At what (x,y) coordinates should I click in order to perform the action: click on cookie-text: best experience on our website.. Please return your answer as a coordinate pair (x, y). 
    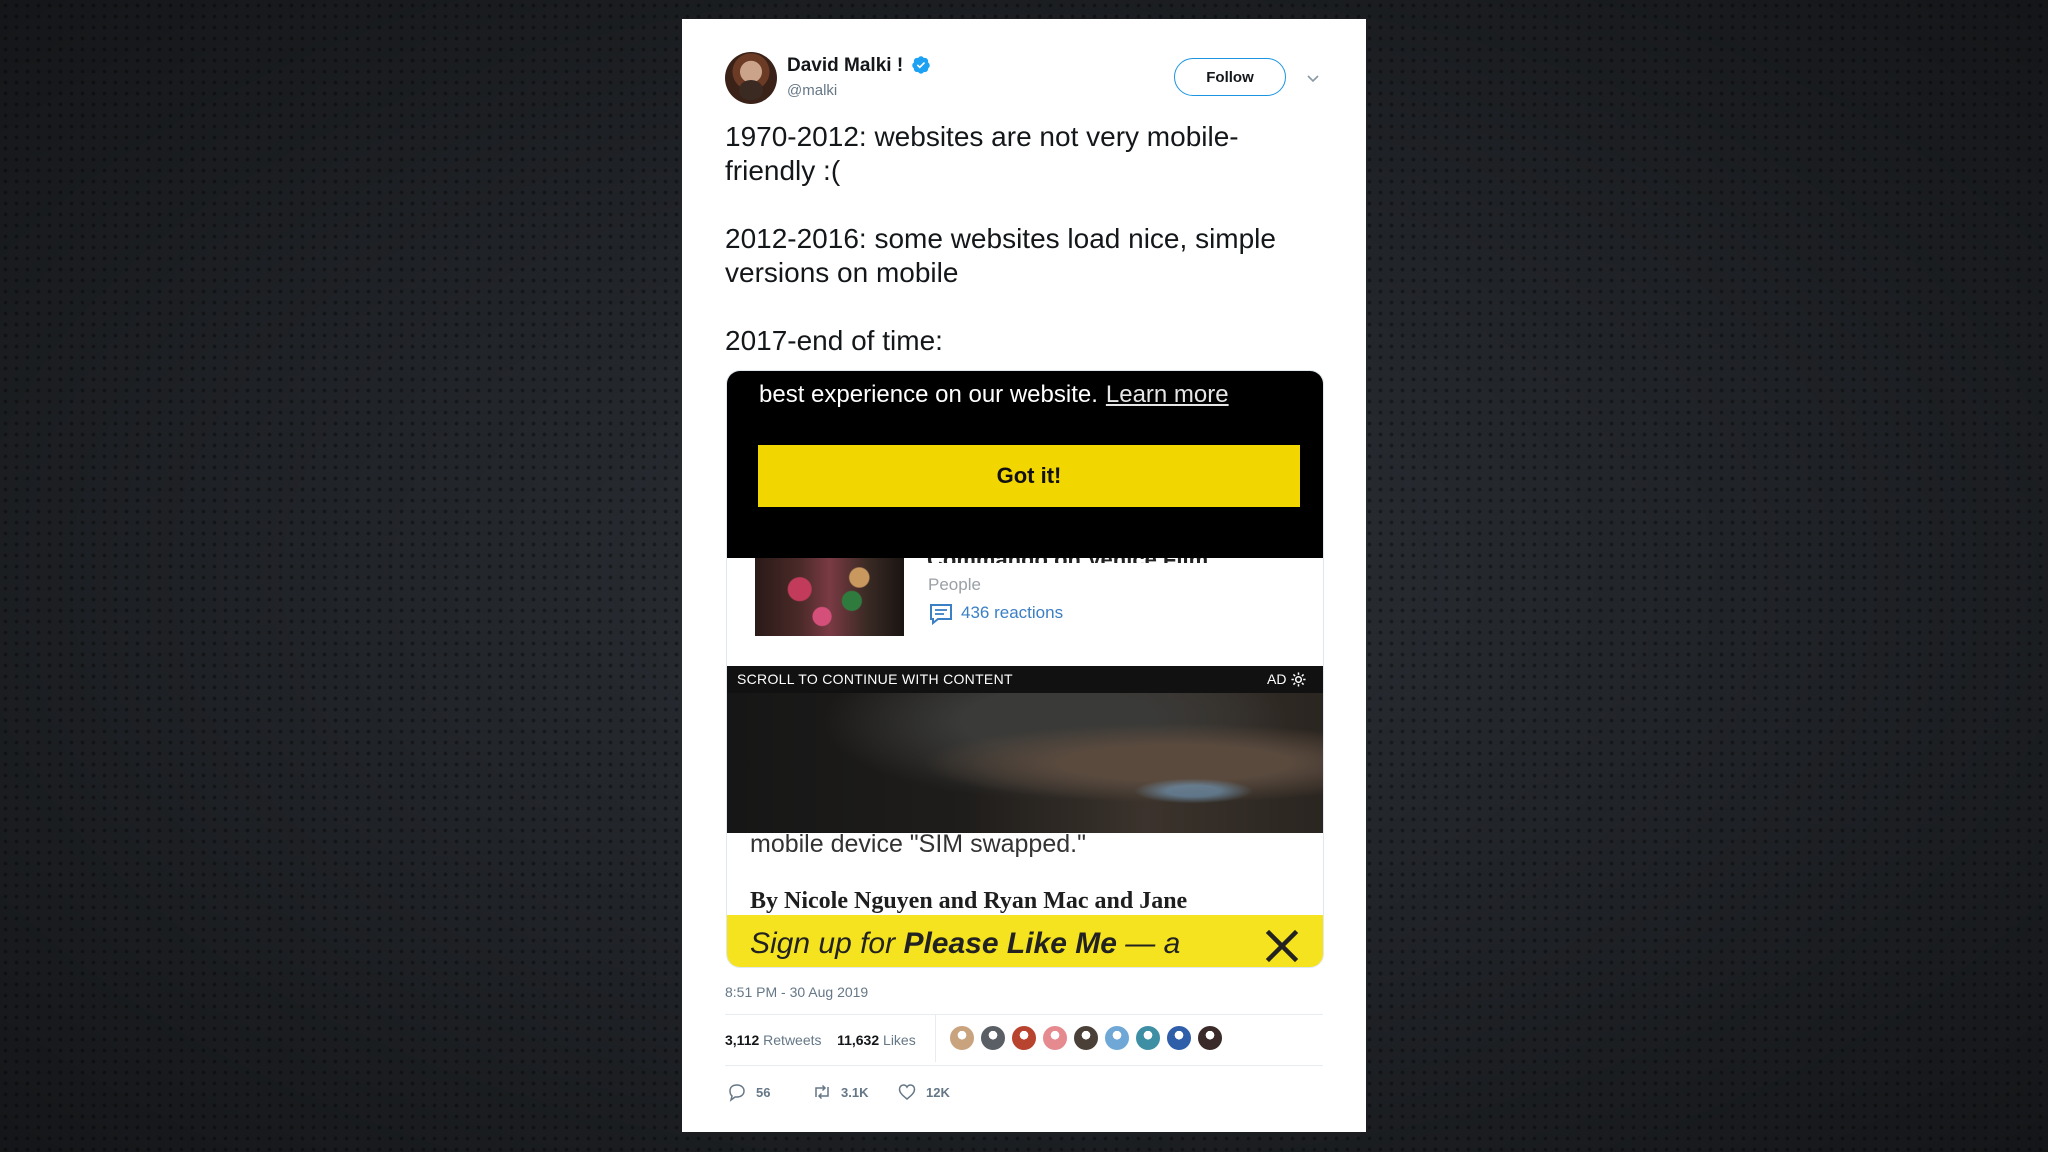
    Looking at the image, I should click on (928, 394).